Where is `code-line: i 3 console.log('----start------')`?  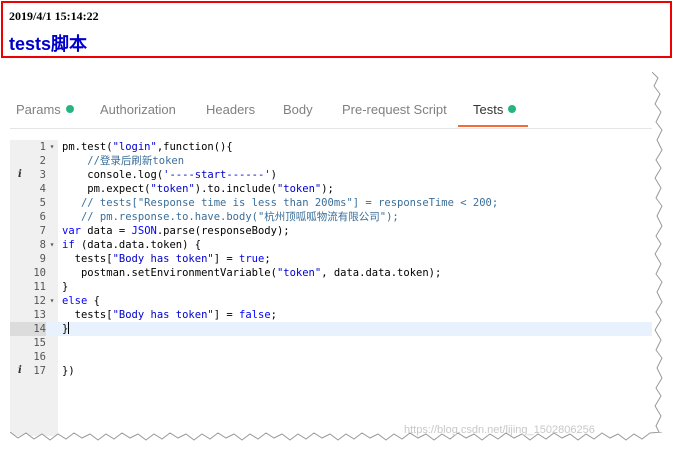
code-line: i 3 console.log('----start------') is located at coordinates (331, 175).